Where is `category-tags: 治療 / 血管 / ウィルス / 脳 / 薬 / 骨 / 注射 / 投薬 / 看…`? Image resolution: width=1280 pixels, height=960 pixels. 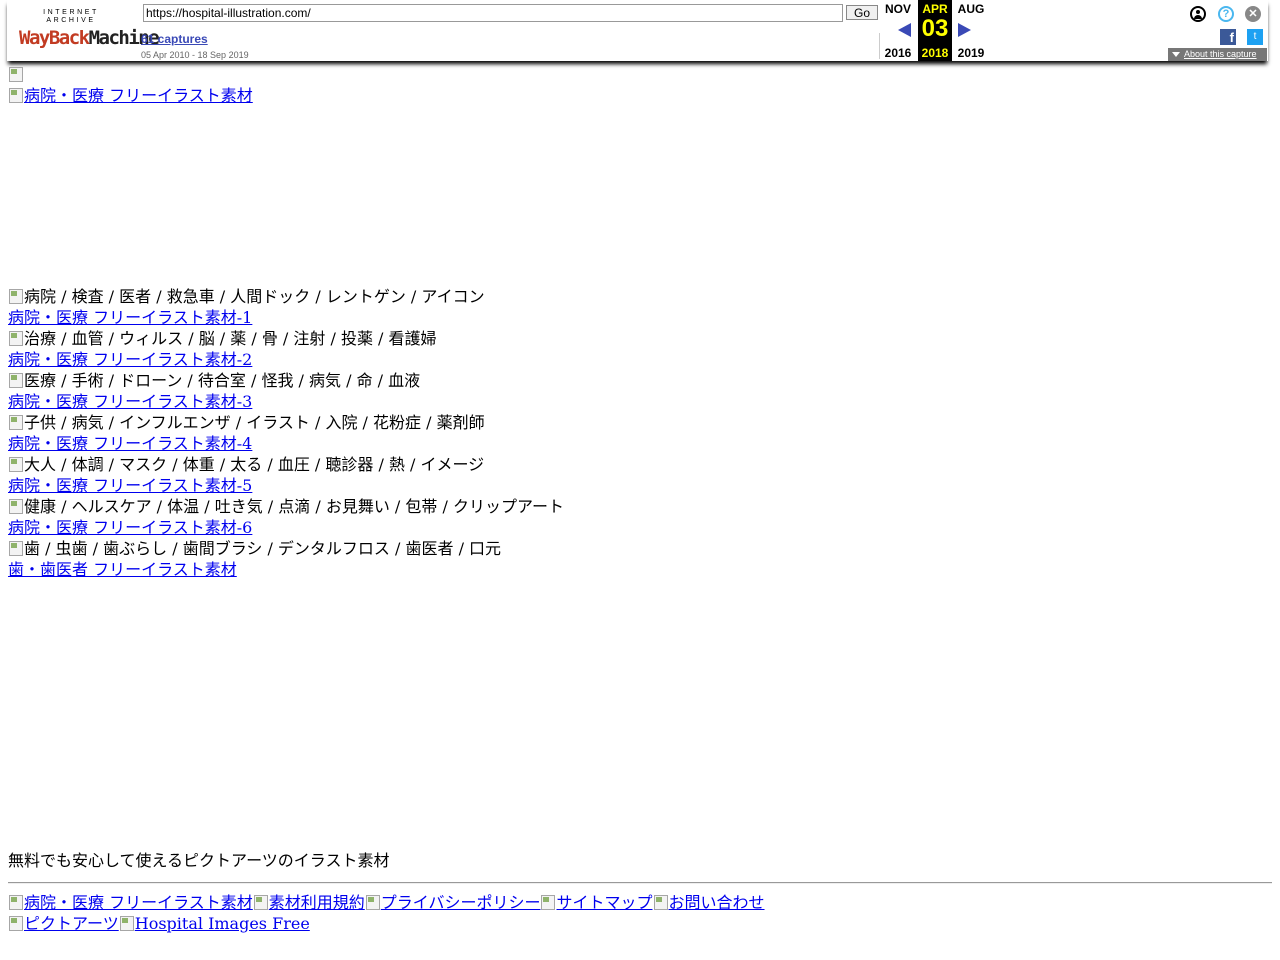 category-tags: 治療 / 血管 / ウィルス / 脳 / 薬 / 骨 / 注射 / 投薬 / 看… is located at coordinates (640, 338).